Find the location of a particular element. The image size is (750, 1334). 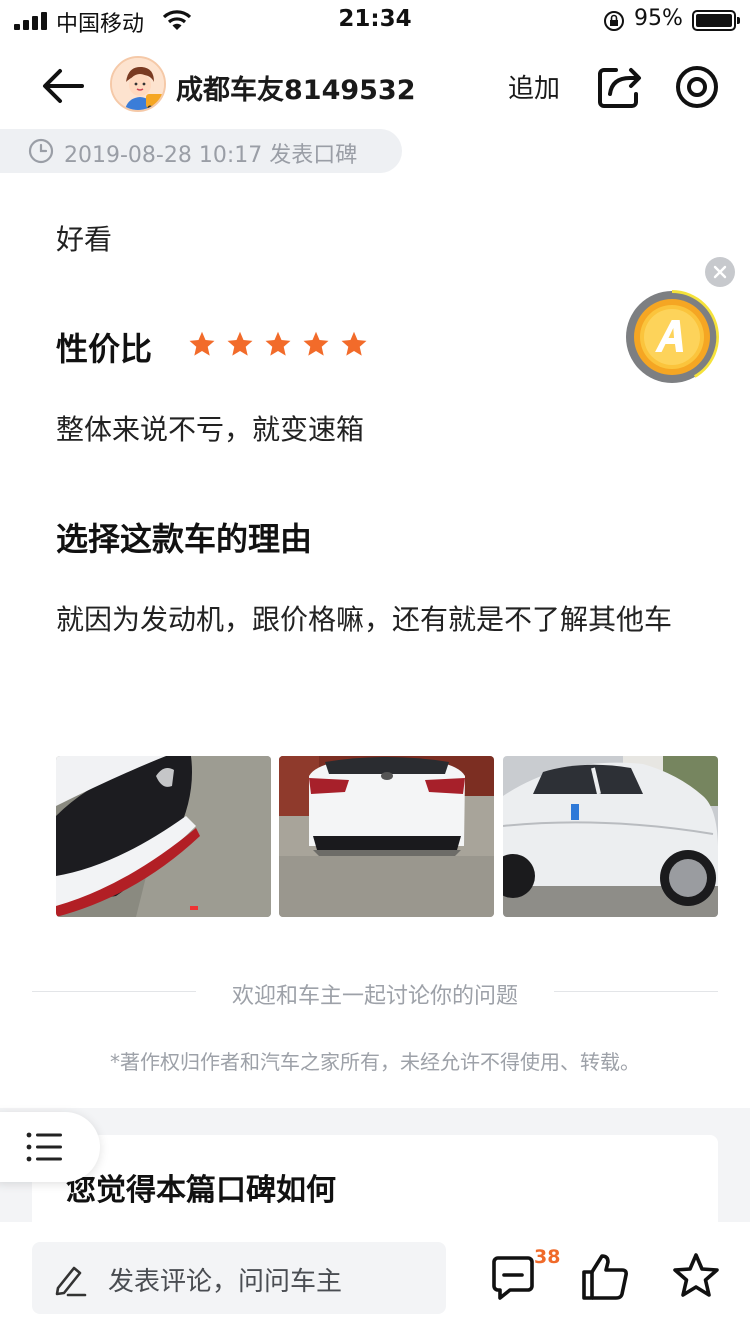

thumbs-up-icon is located at coordinates (605, 1277).